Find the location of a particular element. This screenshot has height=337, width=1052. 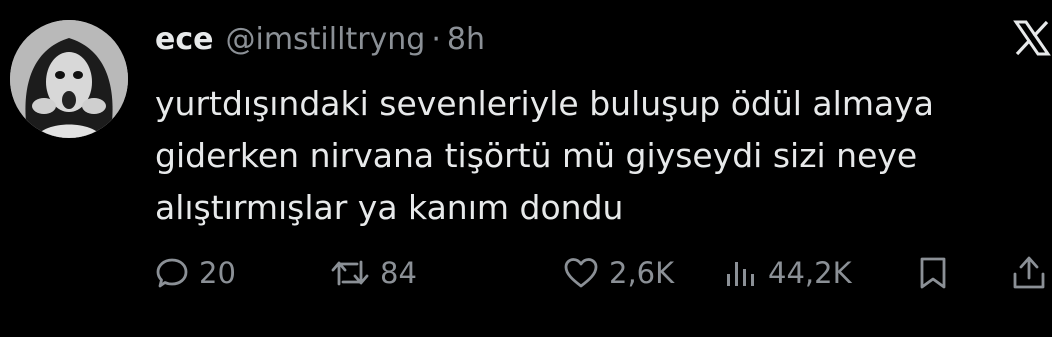

like-count: 2,6K is located at coordinates (642, 273).